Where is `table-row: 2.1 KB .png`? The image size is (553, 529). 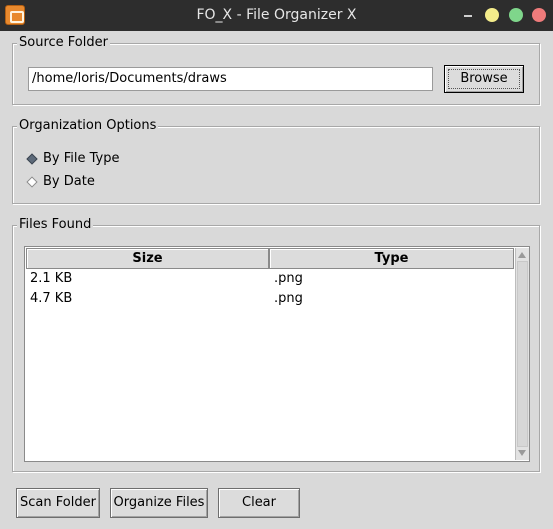
table-row: 2.1 KB .png is located at coordinates (270, 279).